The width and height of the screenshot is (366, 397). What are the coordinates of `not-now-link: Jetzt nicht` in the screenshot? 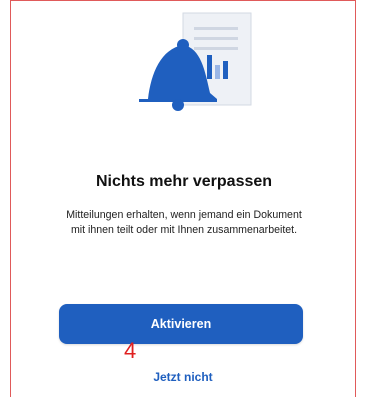 It's located at (183, 377).